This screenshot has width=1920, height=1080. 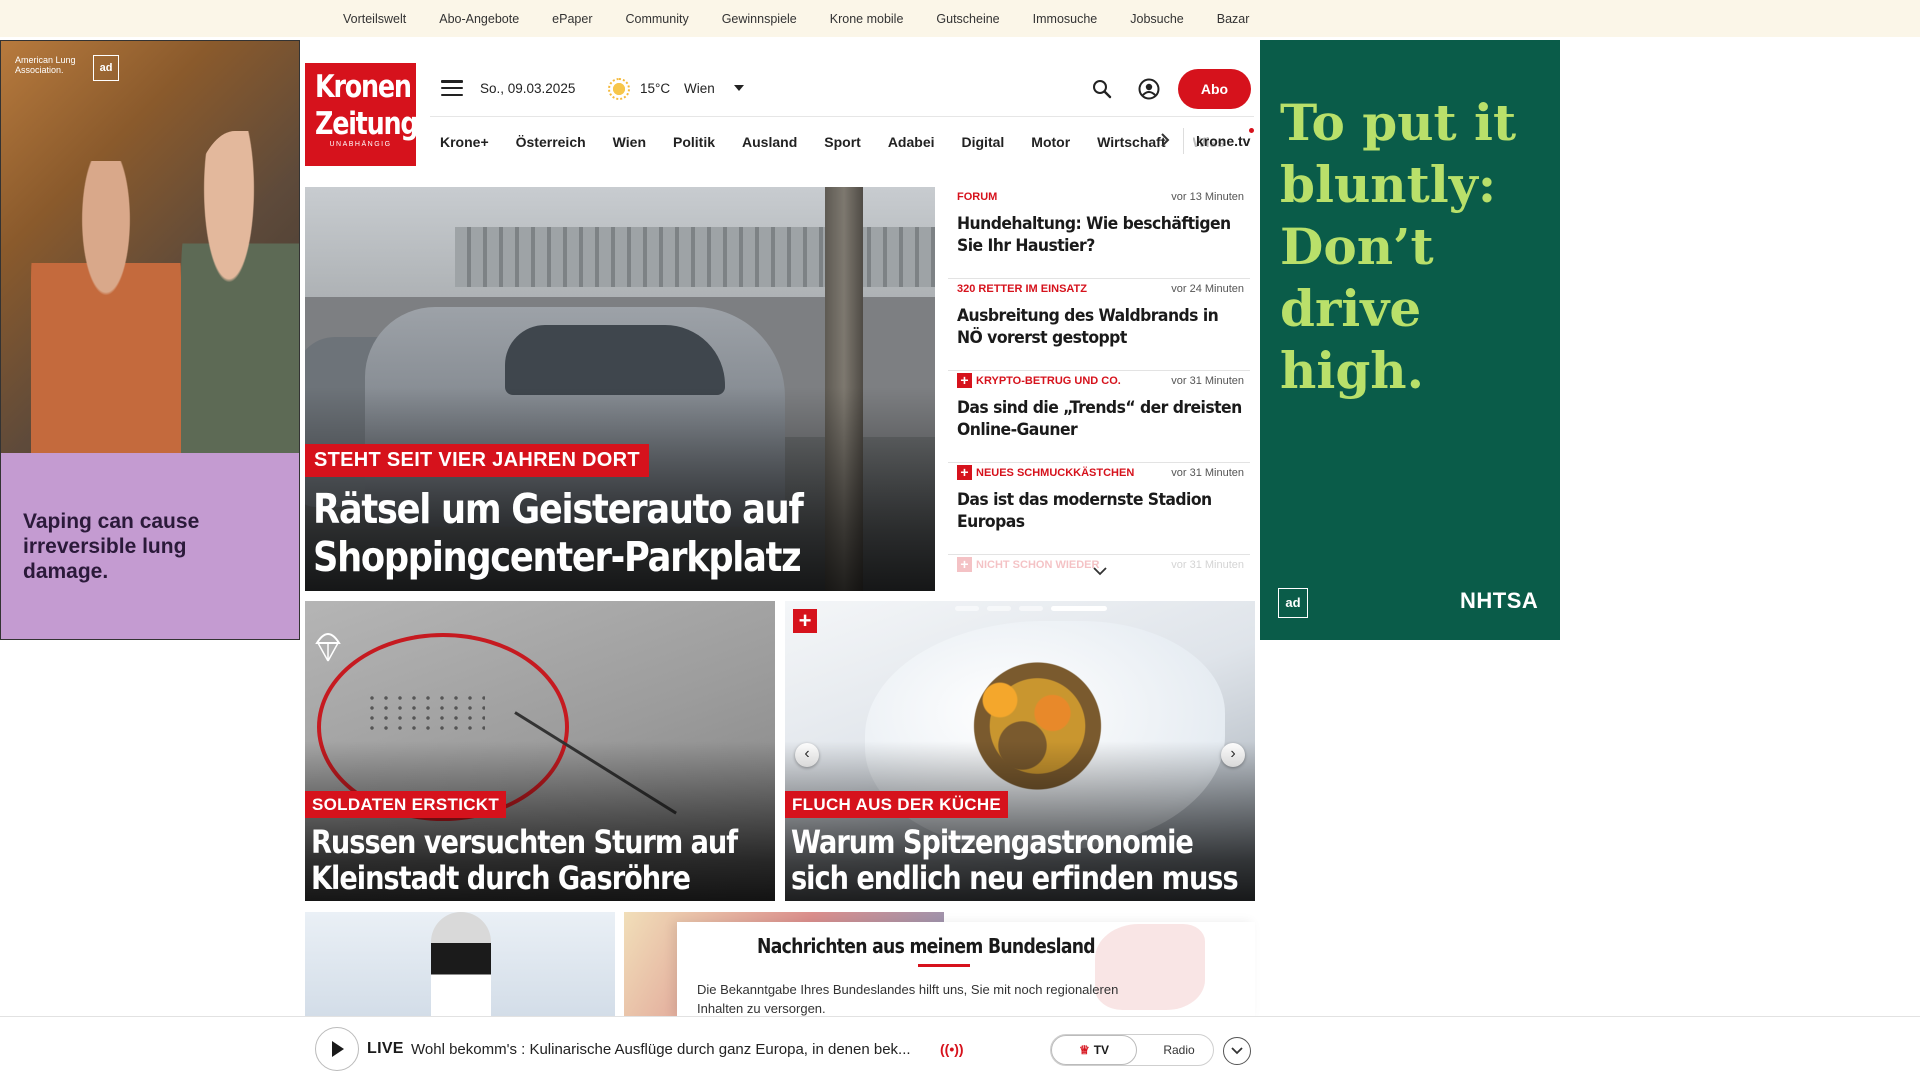 What do you see at coordinates (1157, 19) in the screenshot?
I see `utility-link-jobsuche: Jobsuche` at bounding box center [1157, 19].